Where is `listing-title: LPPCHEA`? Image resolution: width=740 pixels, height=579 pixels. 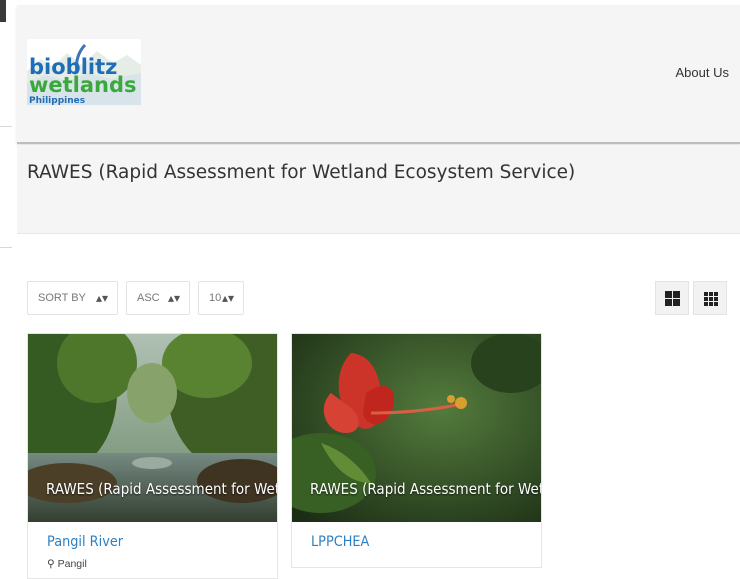 listing-title: LPPCHEA is located at coordinates (340, 542).